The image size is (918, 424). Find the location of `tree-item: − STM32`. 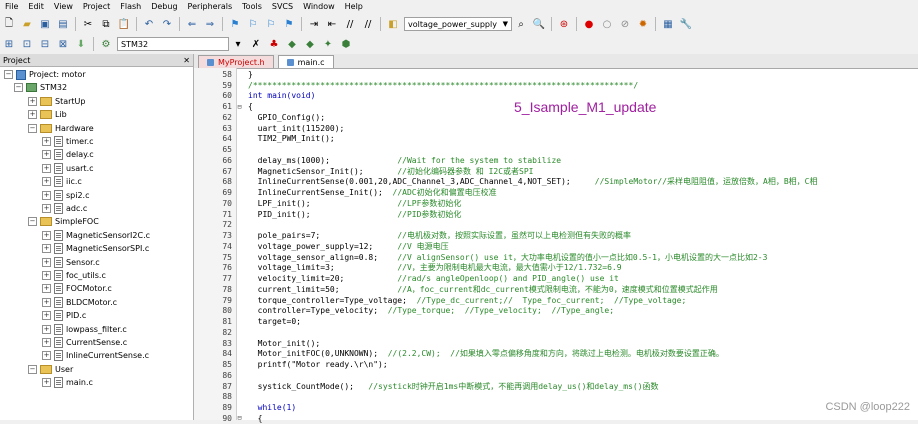

tree-item: − STM32 is located at coordinates (40, 87).